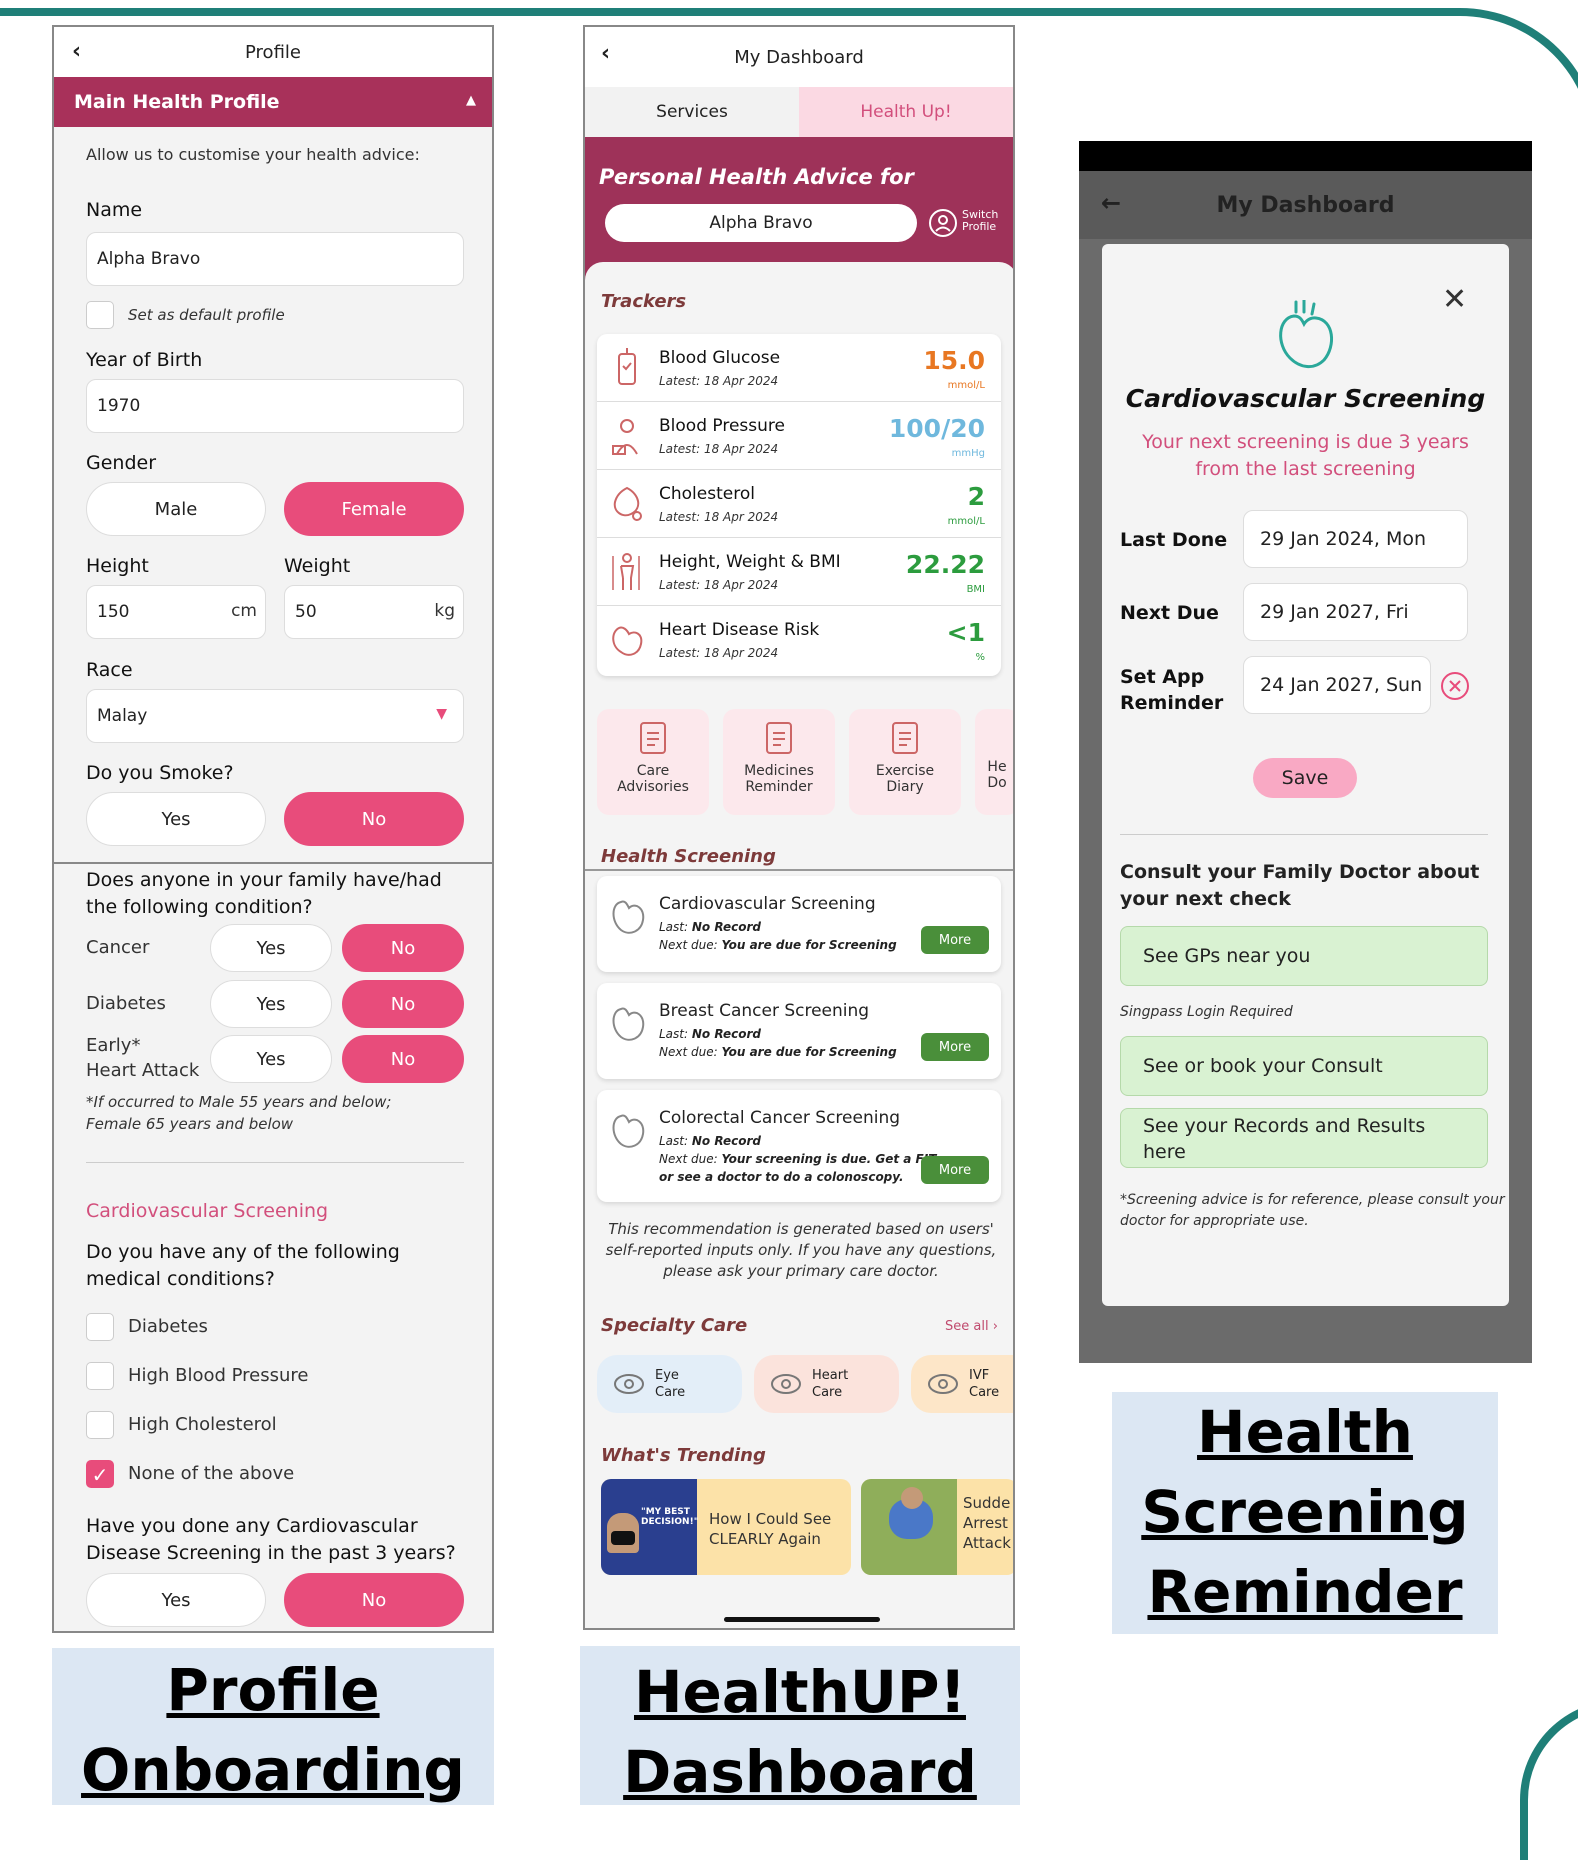  What do you see at coordinates (271, 1004) in the screenshot?
I see `diabetes-yes-button: Yes` at bounding box center [271, 1004].